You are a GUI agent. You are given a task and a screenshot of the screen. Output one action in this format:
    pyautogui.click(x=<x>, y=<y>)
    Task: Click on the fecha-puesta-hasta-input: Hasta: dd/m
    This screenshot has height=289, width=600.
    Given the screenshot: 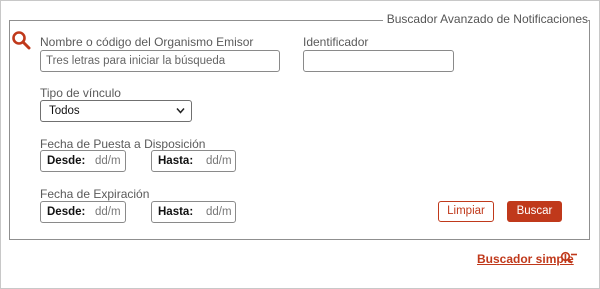 What is the action you would take?
    pyautogui.click(x=193, y=161)
    